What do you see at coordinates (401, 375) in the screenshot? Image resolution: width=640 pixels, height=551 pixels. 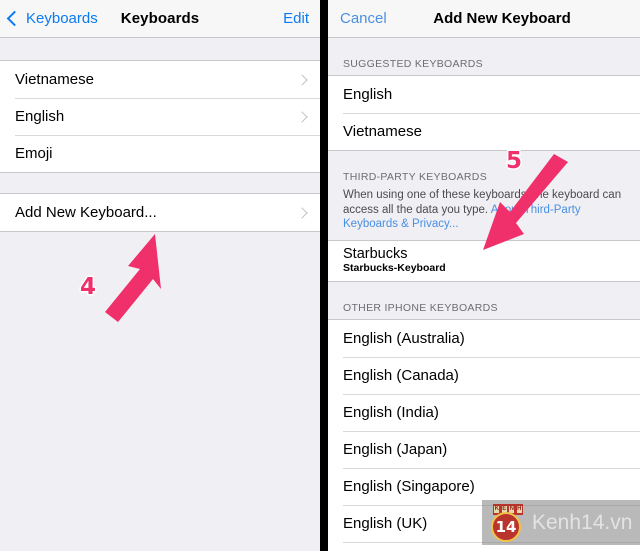 I see `list-item-label: English (Canada)` at bounding box center [401, 375].